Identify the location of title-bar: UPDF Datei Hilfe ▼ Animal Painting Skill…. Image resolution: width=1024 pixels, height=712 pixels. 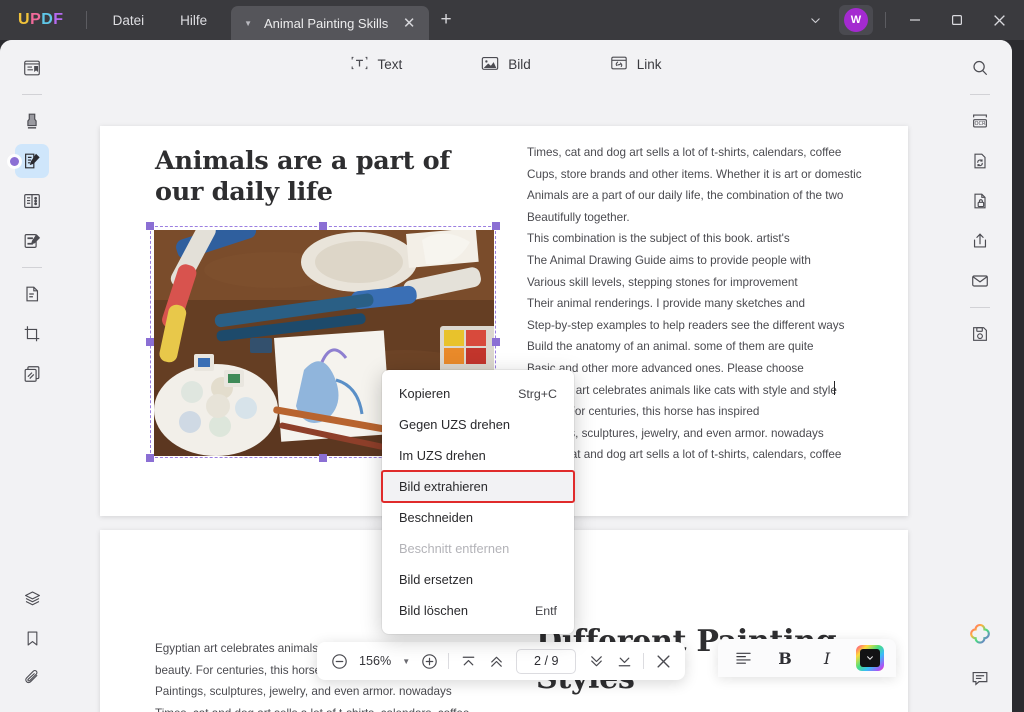
(512, 20).